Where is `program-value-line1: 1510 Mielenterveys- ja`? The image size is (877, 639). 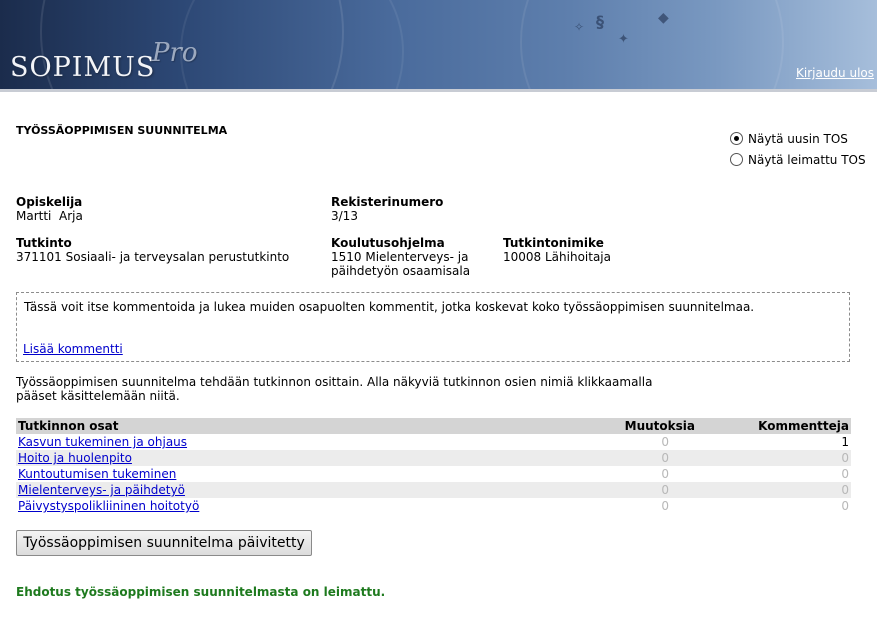 program-value-line1: 1510 Mielenterveys- ja is located at coordinates (400, 257).